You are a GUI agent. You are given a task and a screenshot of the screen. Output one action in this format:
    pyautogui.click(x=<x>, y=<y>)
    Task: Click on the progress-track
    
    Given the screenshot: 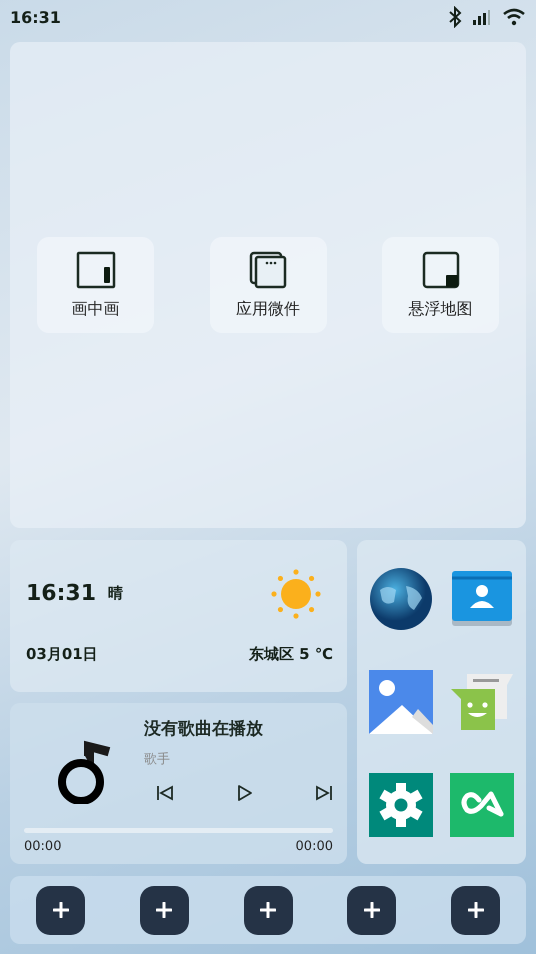 What is the action you would take?
    pyautogui.click(x=178, y=830)
    